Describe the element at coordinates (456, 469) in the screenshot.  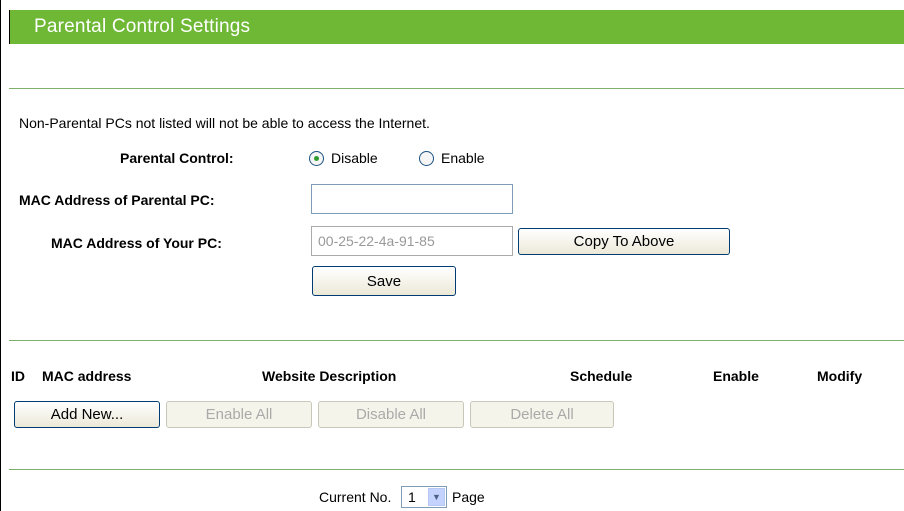
I see `divider-bottom` at that location.